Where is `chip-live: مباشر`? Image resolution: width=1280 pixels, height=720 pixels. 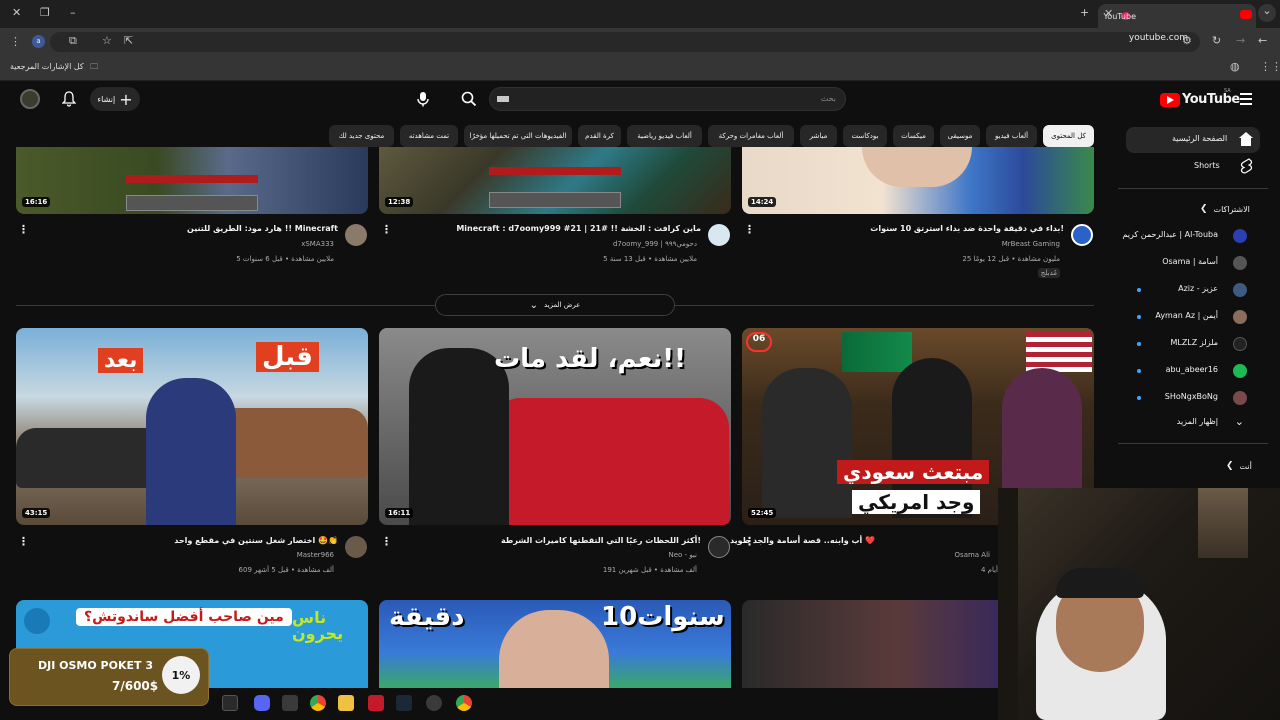
chip-live: مباشر is located at coordinates (818, 136).